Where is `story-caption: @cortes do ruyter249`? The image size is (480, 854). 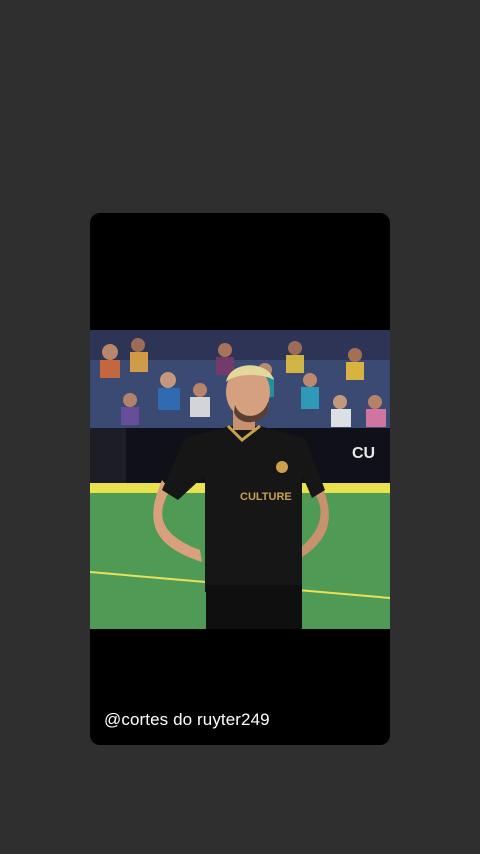 story-caption: @cortes do ruyter249 is located at coordinates (187, 719).